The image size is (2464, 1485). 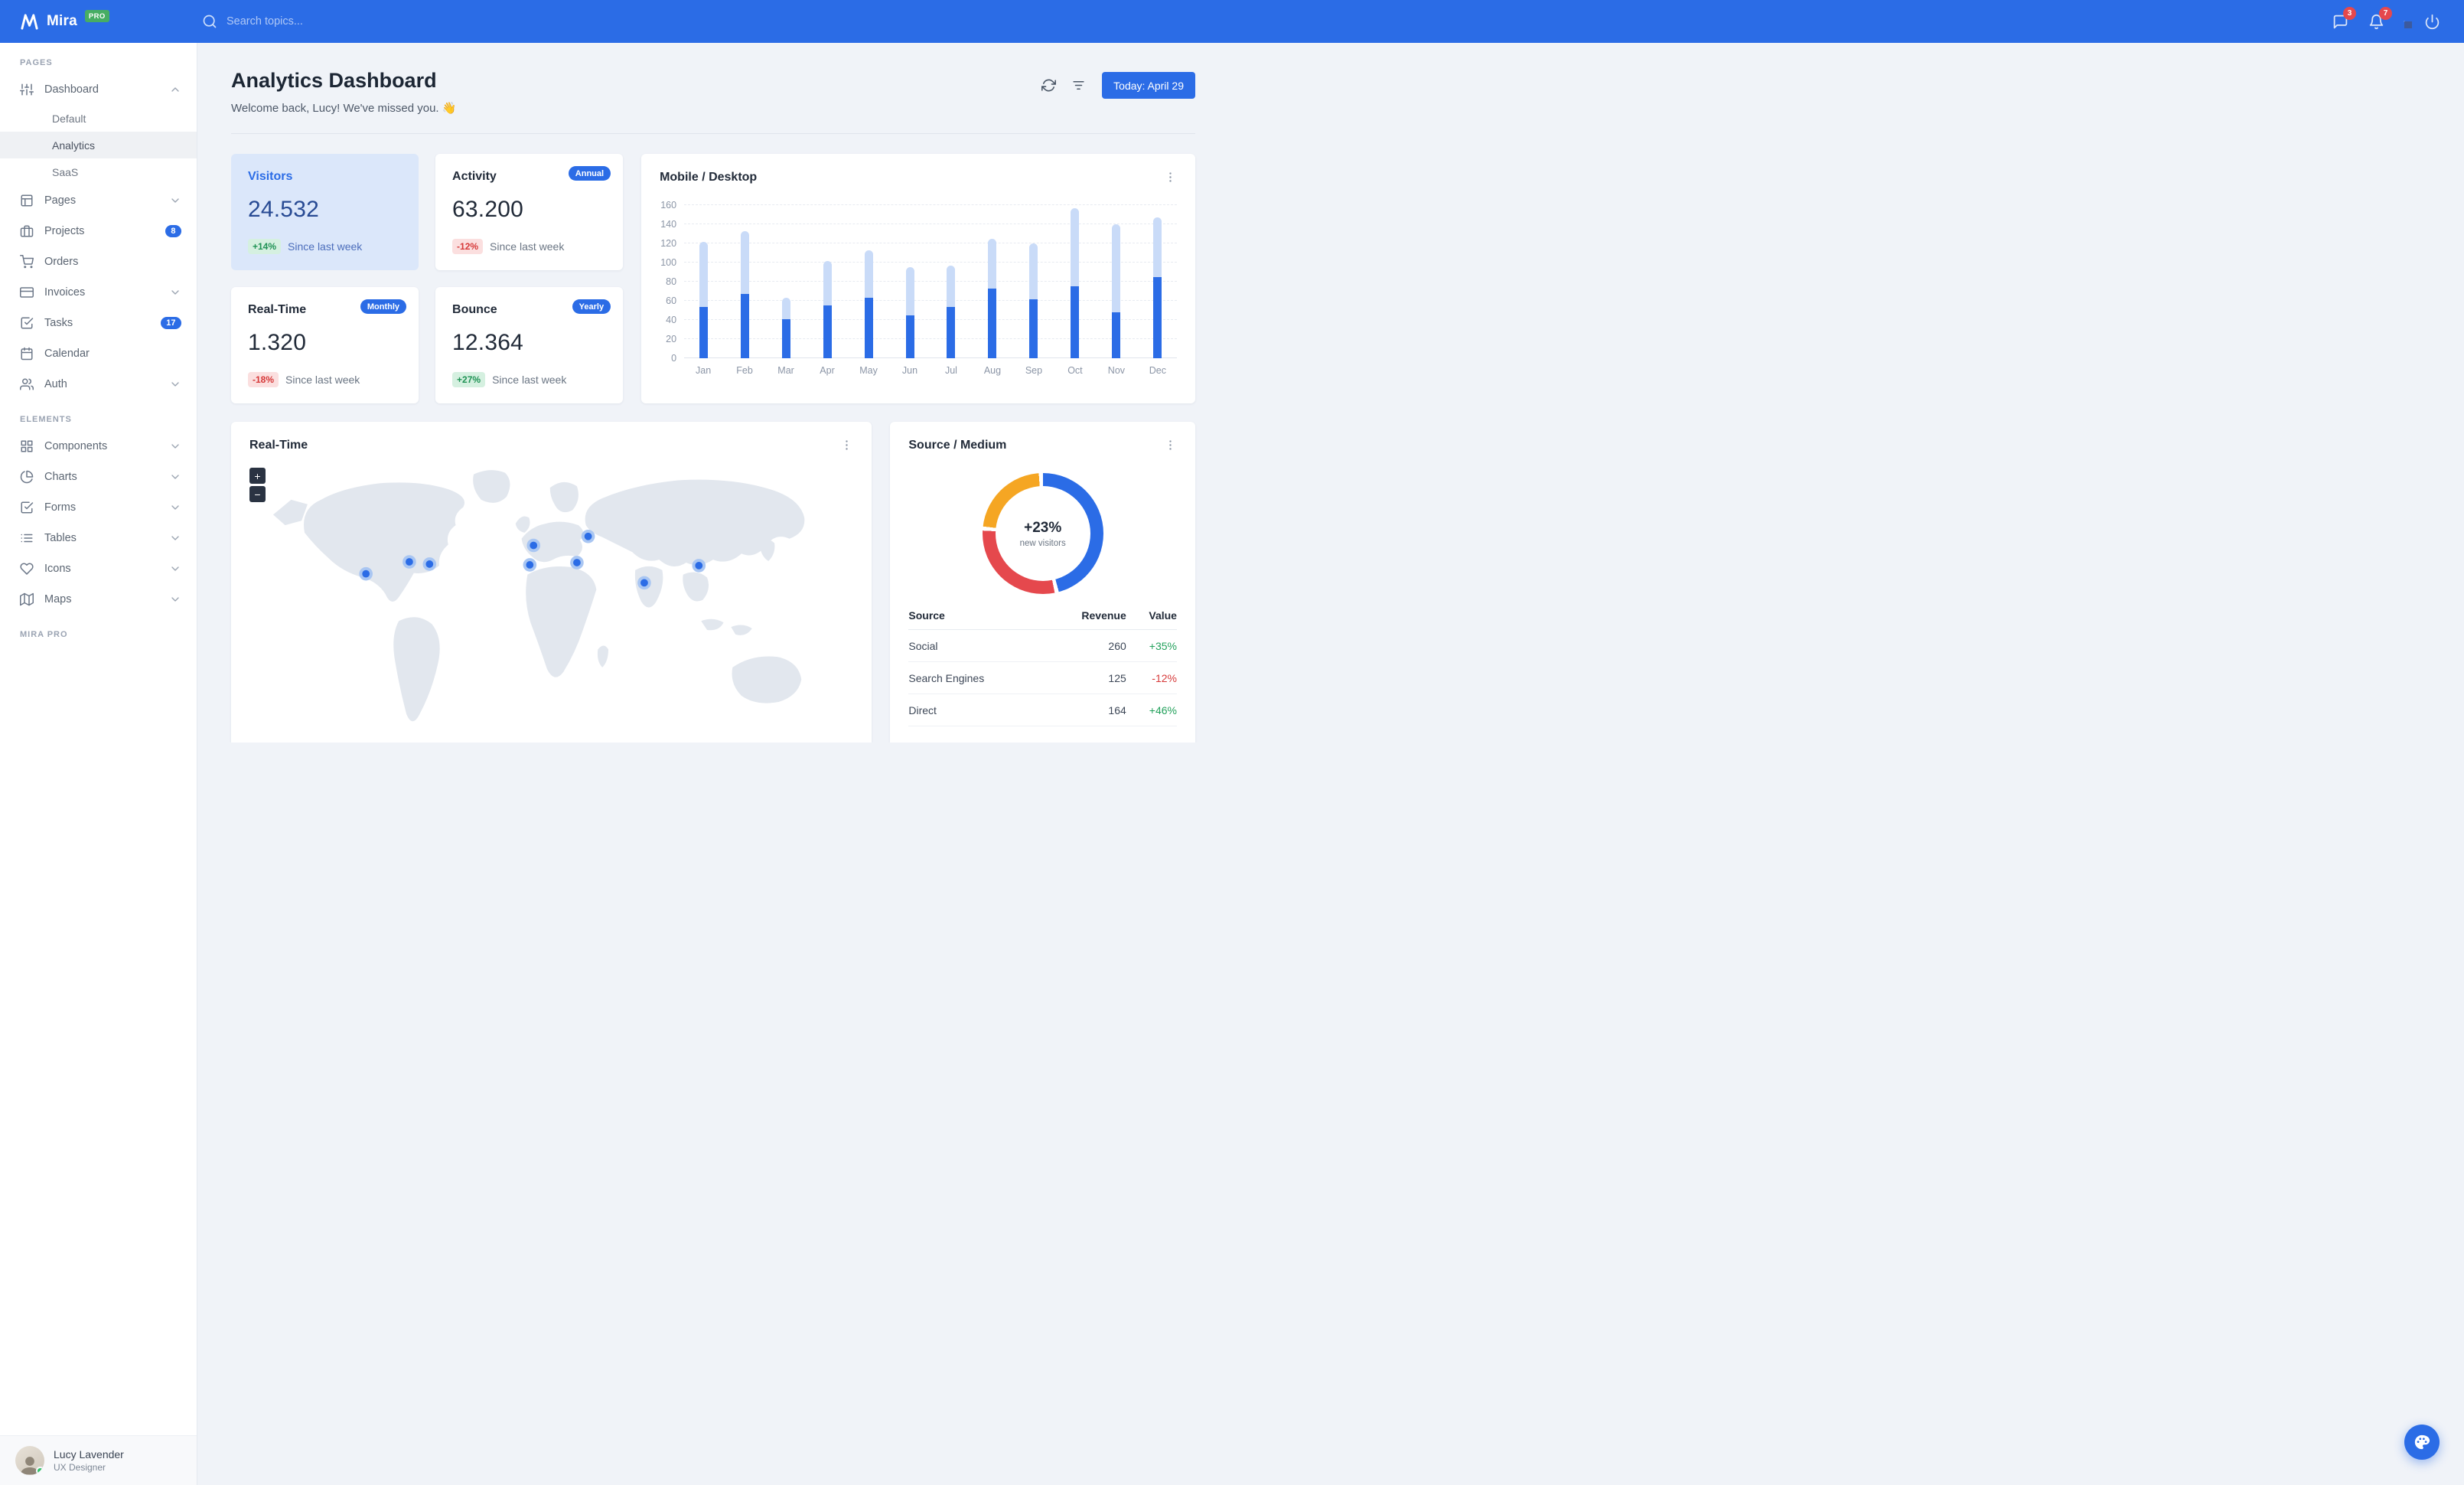 I want to click on bar-jan, so click(x=704, y=299).